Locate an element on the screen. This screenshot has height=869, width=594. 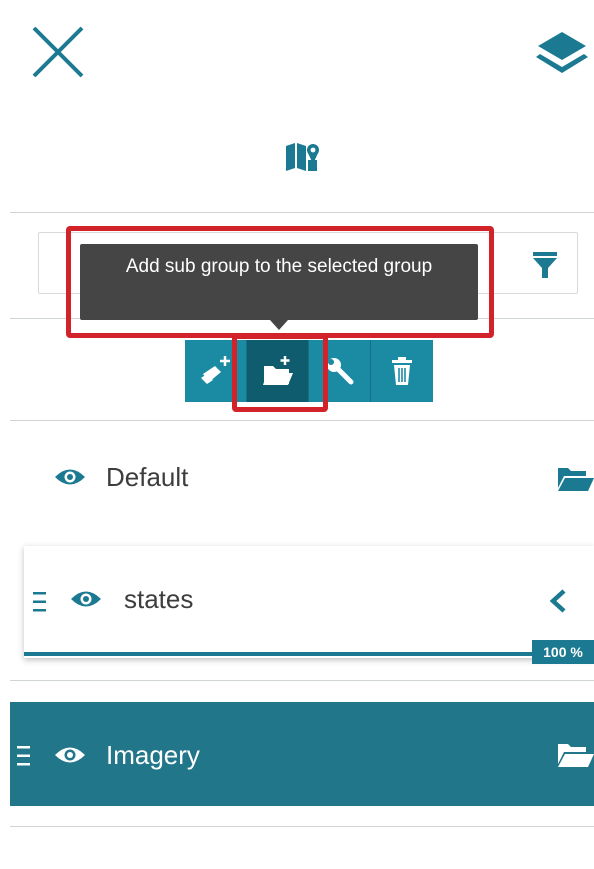
button-highlight is located at coordinates (280, 373).